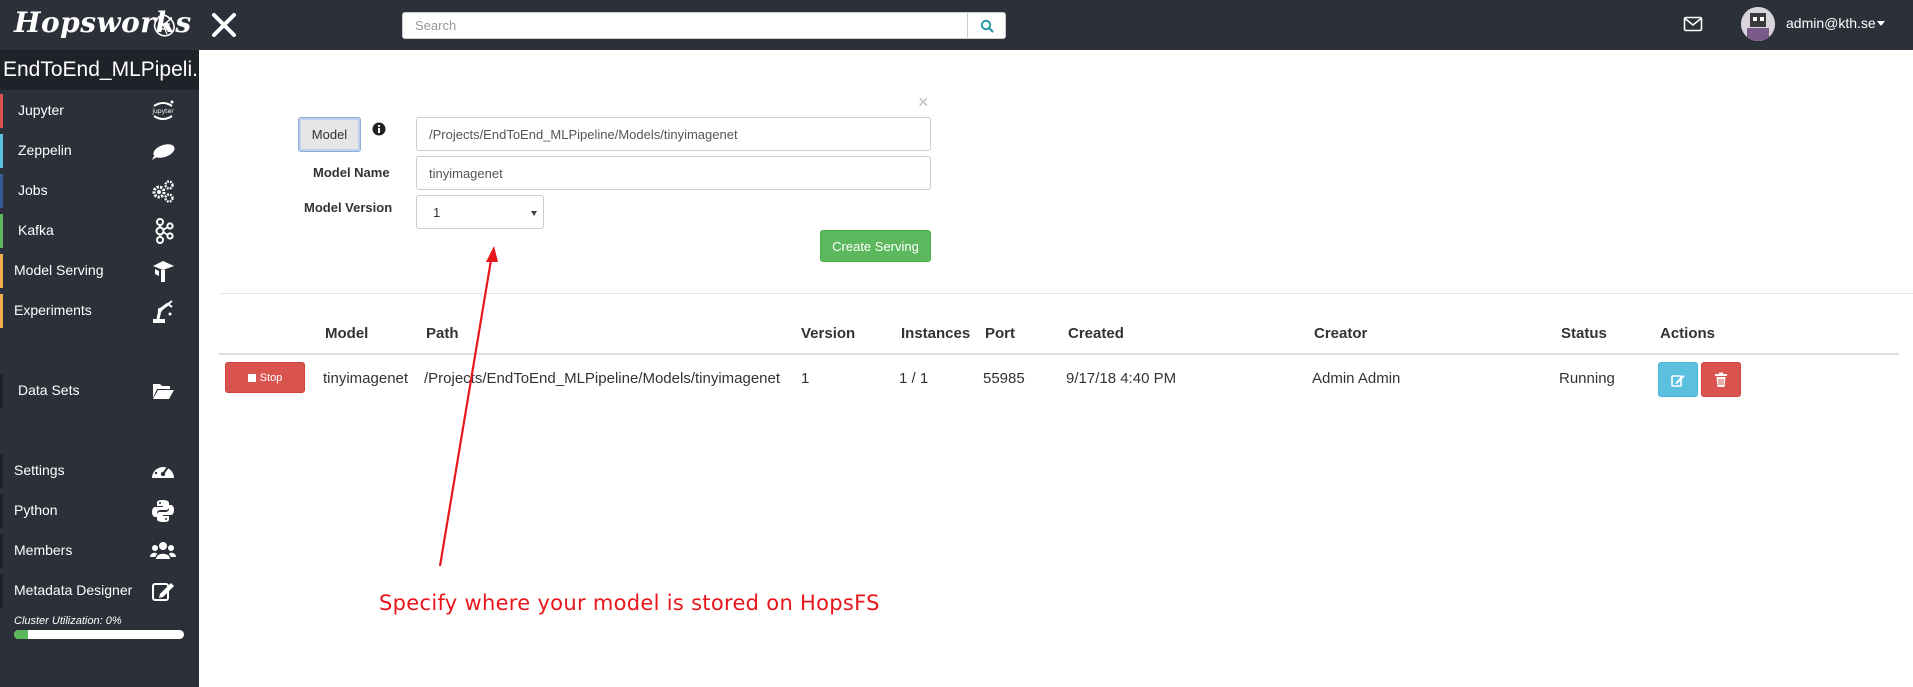 The width and height of the screenshot is (1913, 687). I want to click on python-icon, so click(163, 511).